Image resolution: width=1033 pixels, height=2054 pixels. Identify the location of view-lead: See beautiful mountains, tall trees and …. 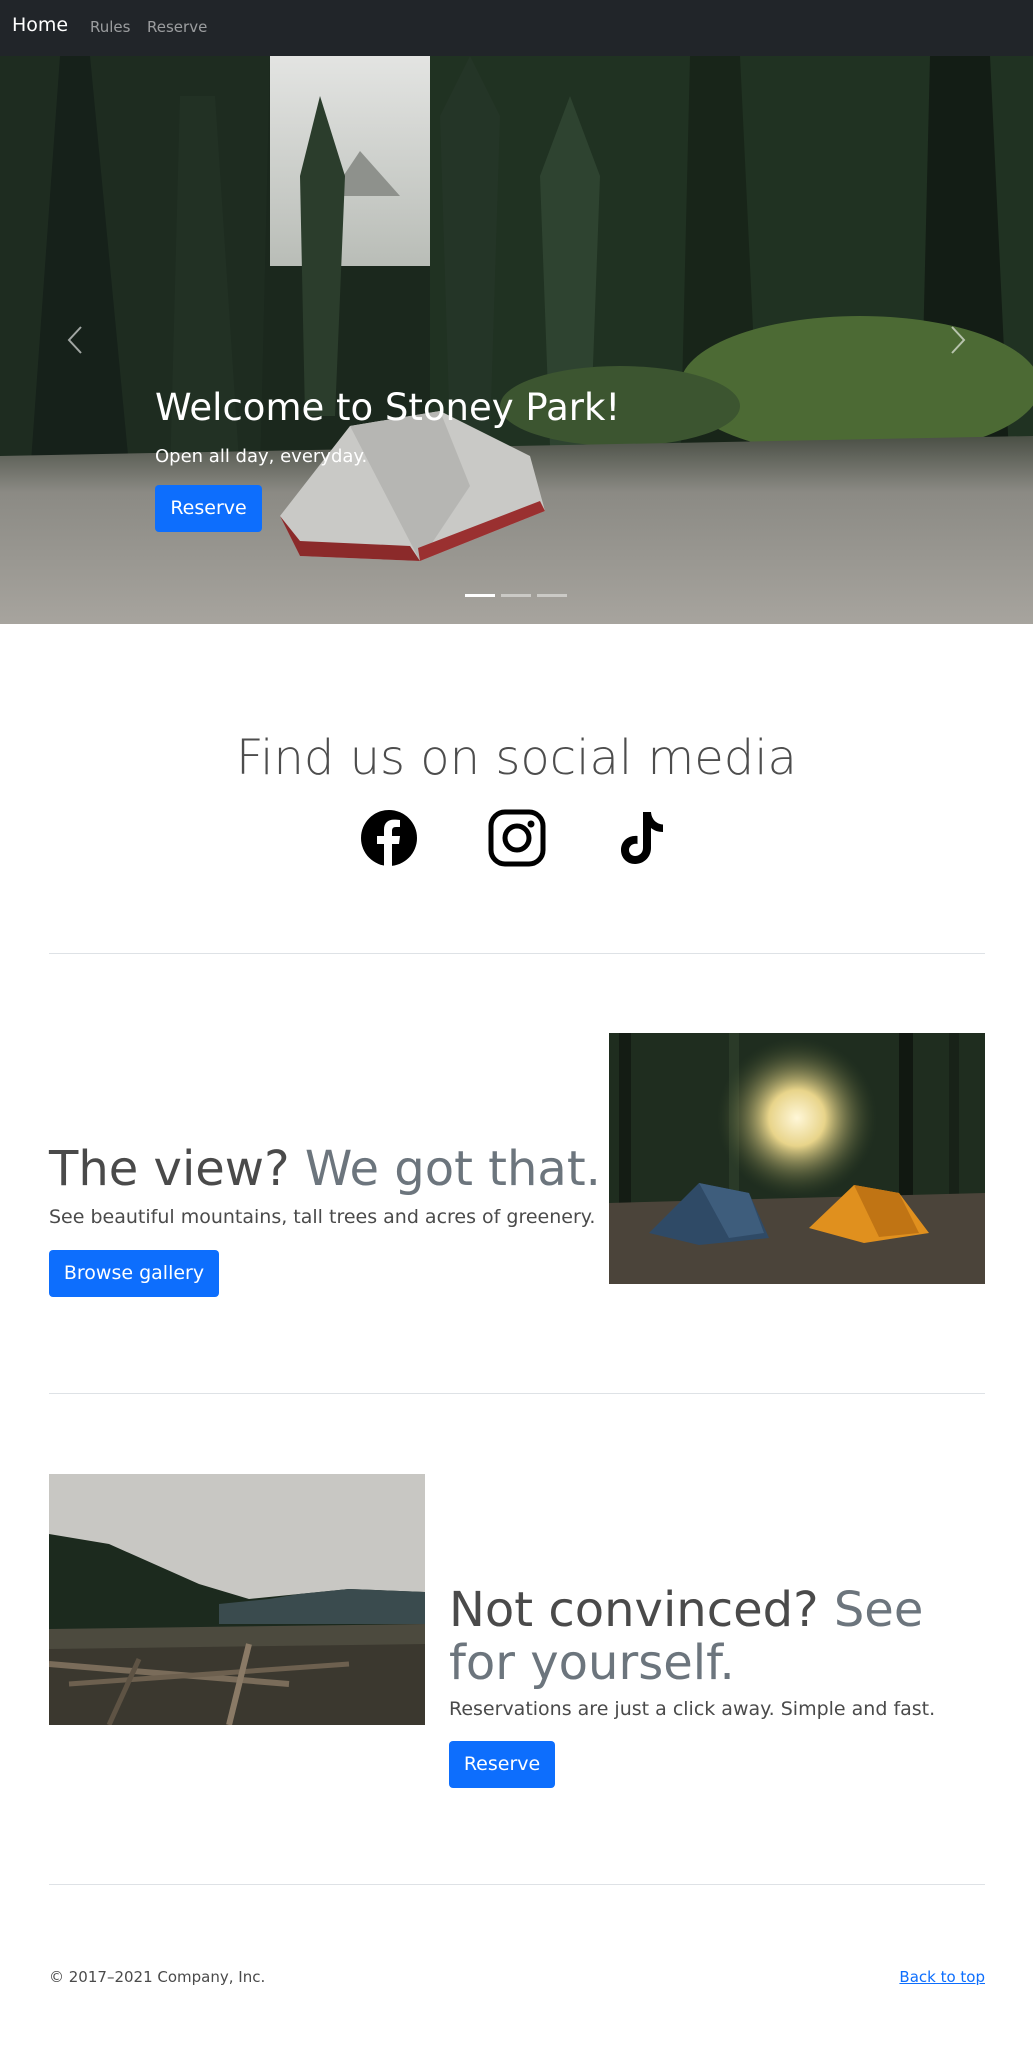
(322, 1217).